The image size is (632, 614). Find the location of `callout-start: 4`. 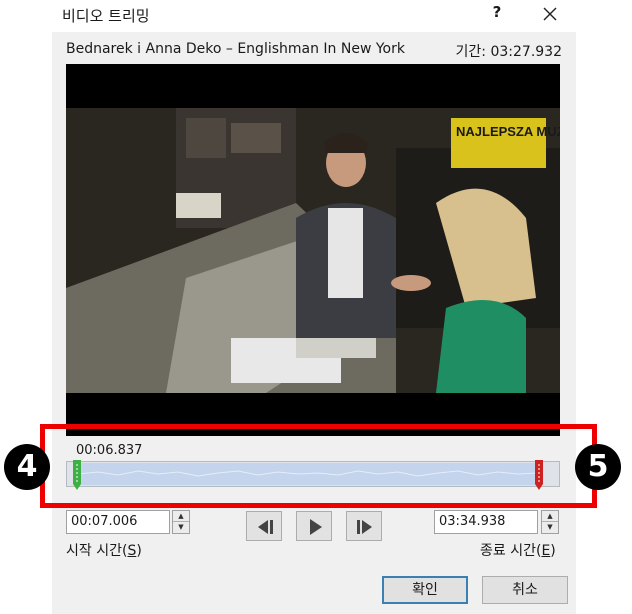

callout-start: 4 is located at coordinates (27, 467).